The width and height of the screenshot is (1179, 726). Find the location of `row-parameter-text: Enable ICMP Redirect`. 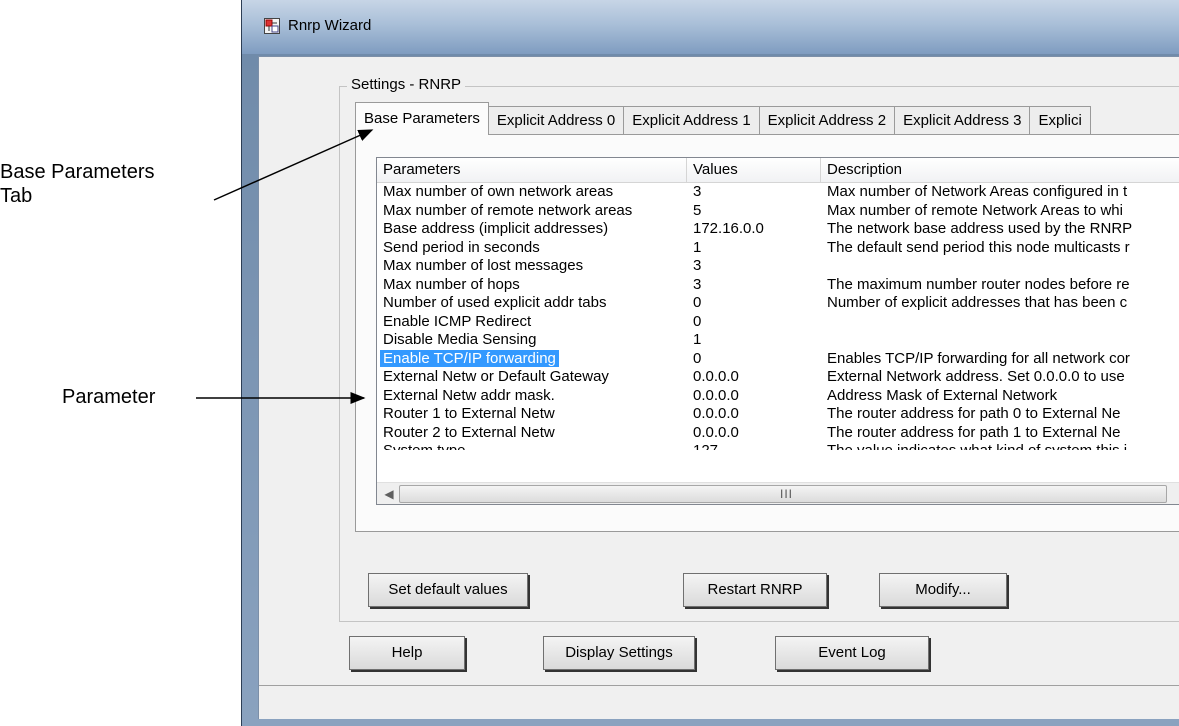

row-parameter-text: Enable ICMP Redirect is located at coordinates (457, 321).